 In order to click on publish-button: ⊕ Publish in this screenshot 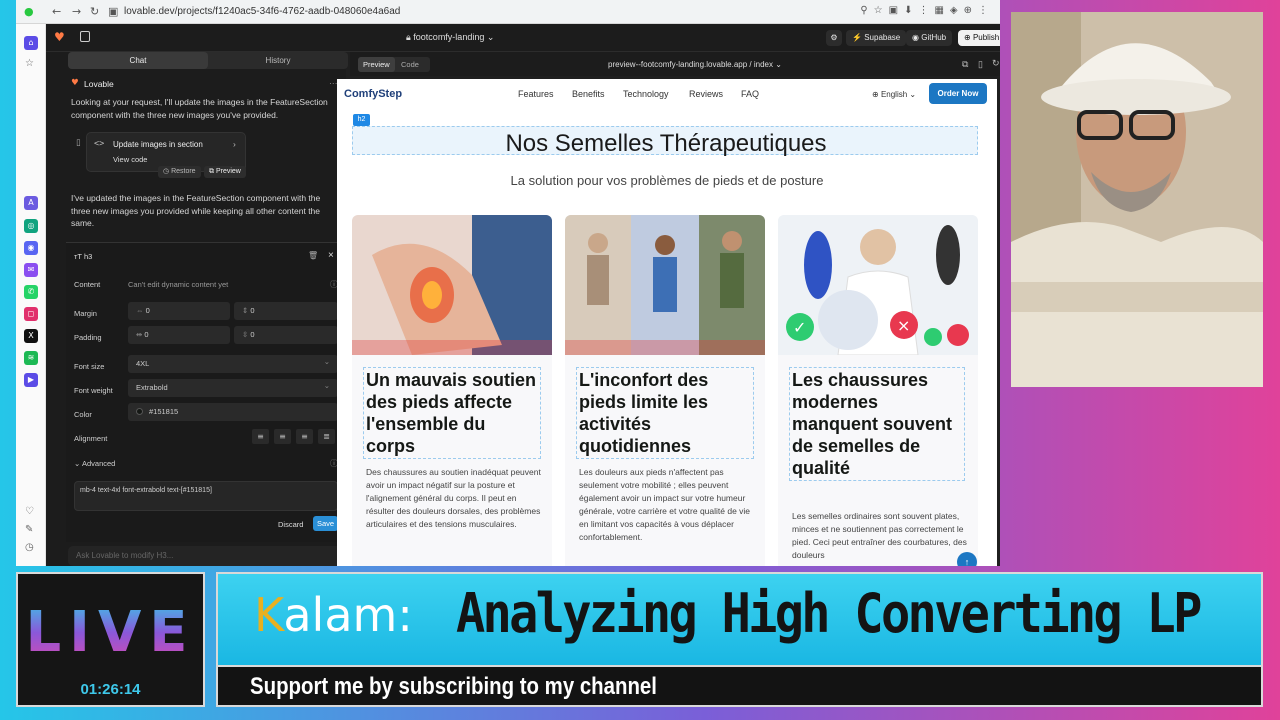, I will do `click(979, 38)`.